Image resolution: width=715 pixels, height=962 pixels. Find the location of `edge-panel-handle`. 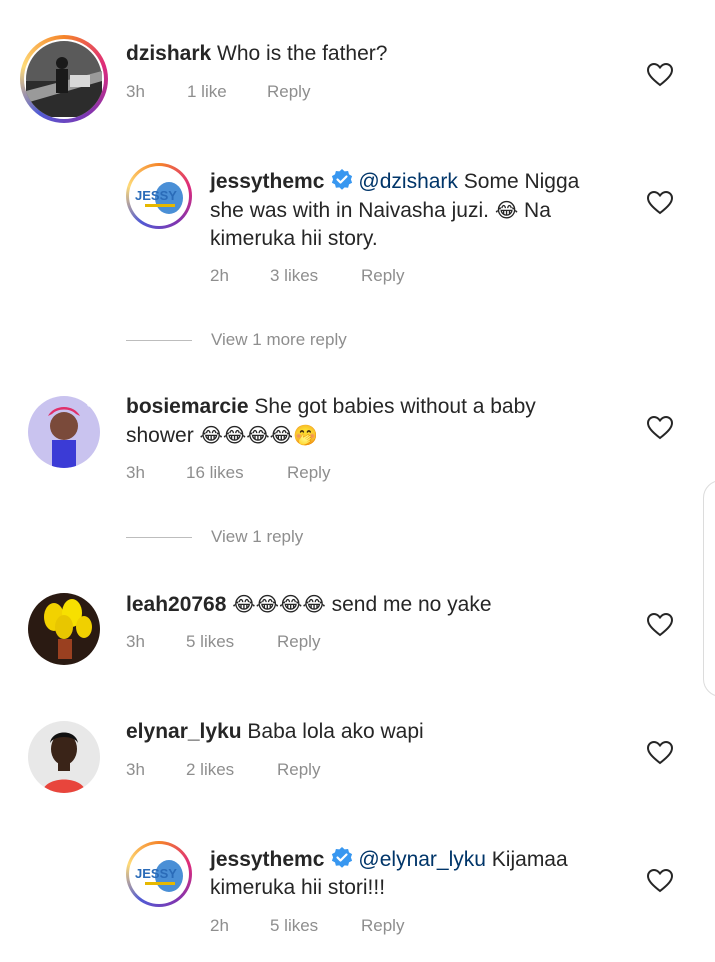

edge-panel-handle is located at coordinates (709, 588).